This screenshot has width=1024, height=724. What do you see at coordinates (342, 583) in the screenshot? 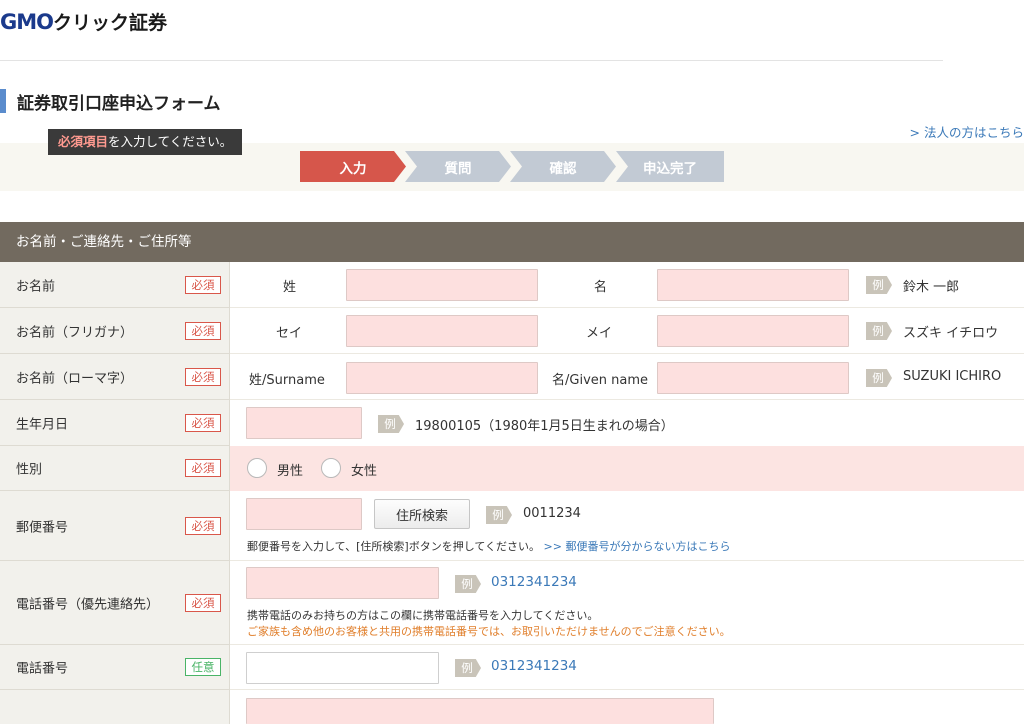
I see `primary-phone-input` at bounding box center [342, 583].